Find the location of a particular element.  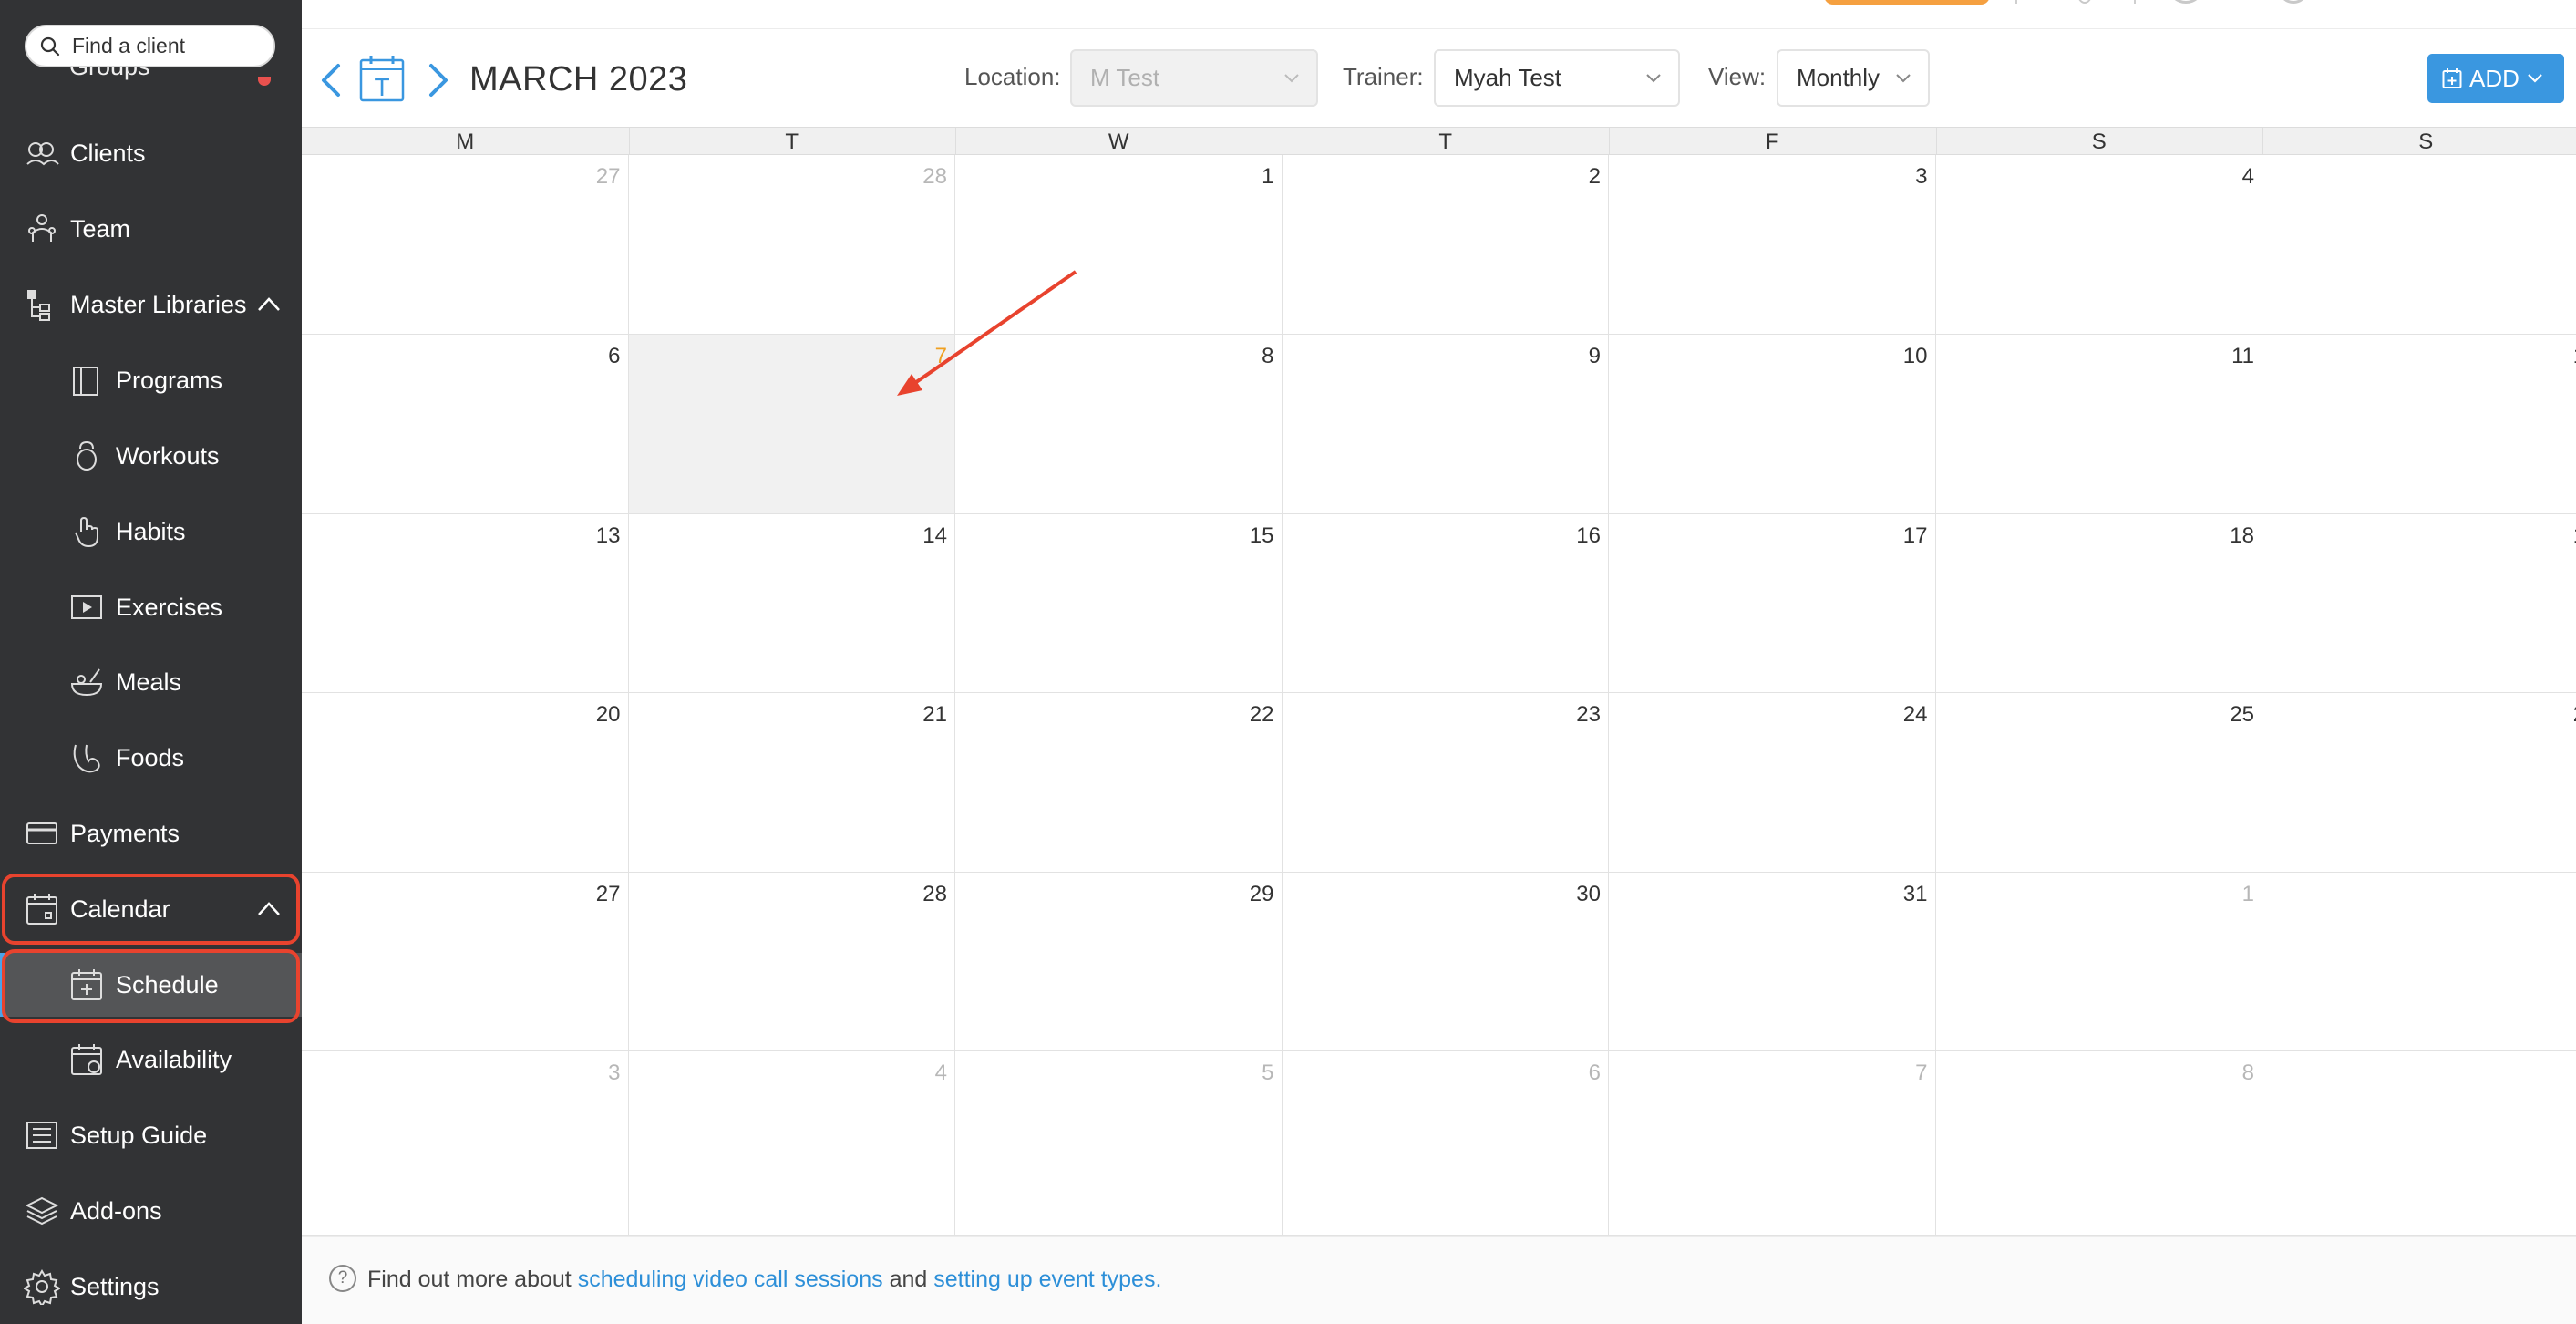

sidebar-item-settings: Settings is located at coordinates (151, 1287).